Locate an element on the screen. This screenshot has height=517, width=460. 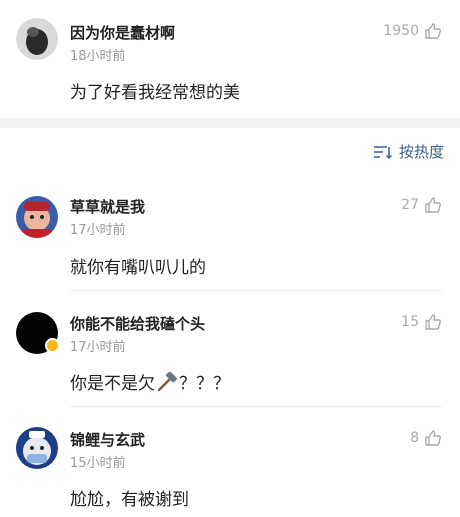
comment-time: 15小时前 is located at coordinates (98, 463).